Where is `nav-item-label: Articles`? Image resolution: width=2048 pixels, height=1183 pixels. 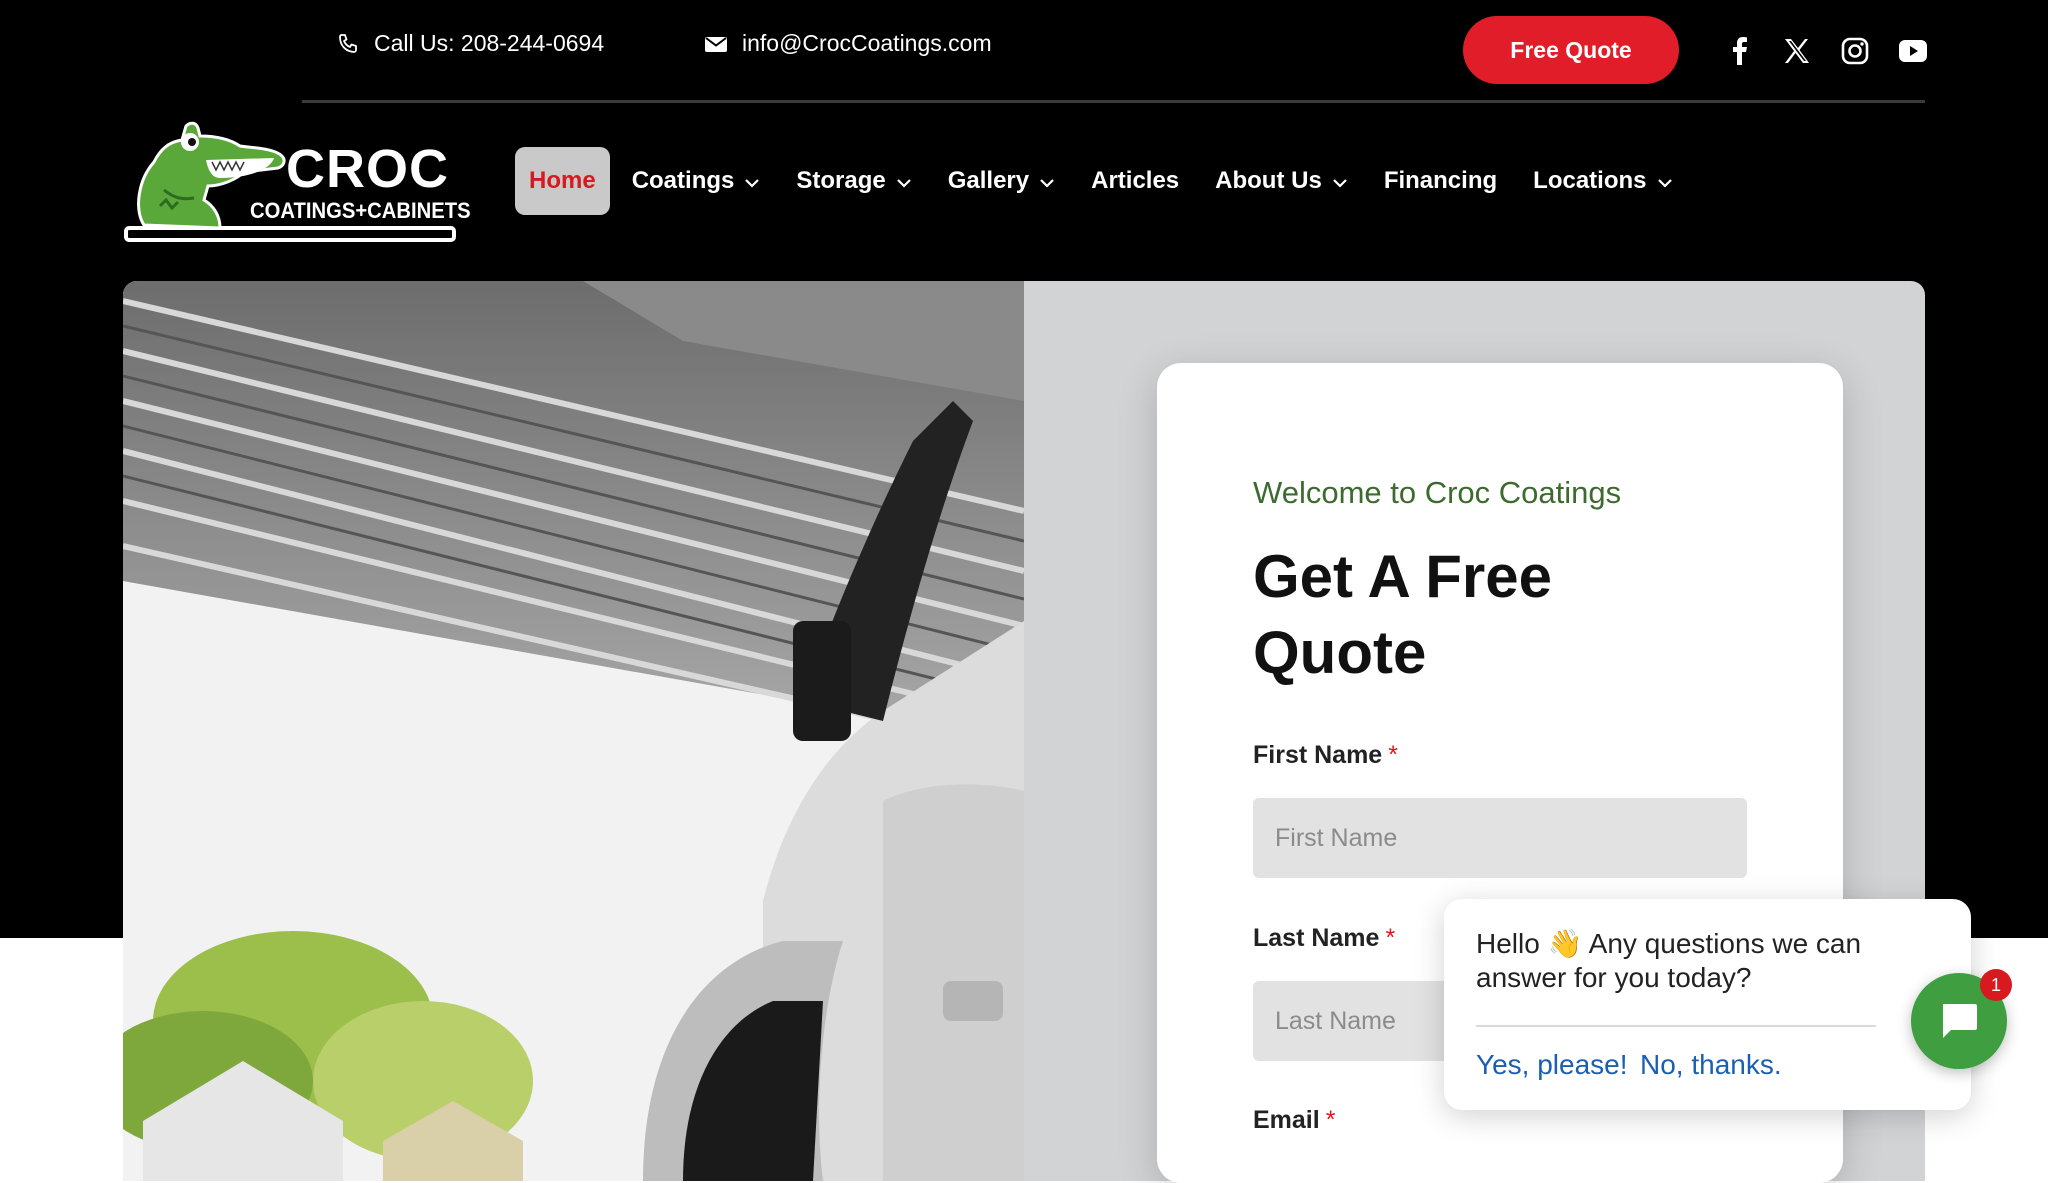 nav-item-label: Articles is located at coordinates (1135, 180).